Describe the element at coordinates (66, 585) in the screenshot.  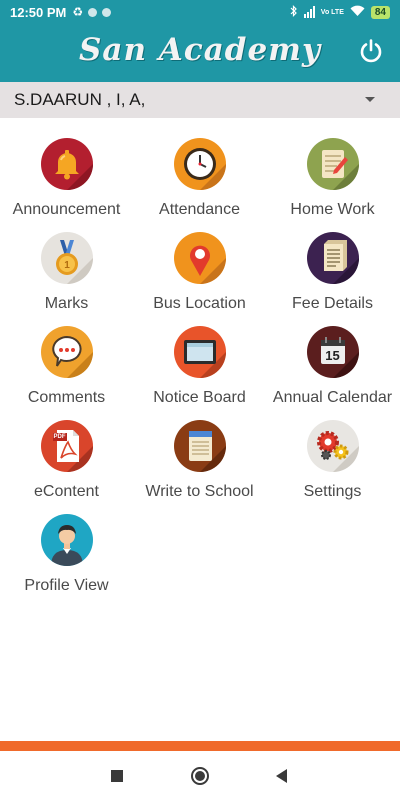
I see `menu-item-label: Profile View` at that location.